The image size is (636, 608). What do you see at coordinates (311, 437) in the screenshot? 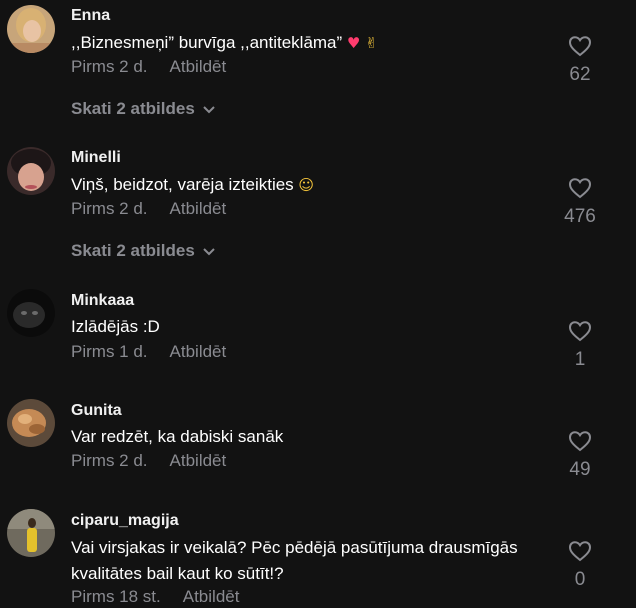
I see `comment-text: Var redzēt, ka dabiski sanāk` at bounding box center [311, 437].